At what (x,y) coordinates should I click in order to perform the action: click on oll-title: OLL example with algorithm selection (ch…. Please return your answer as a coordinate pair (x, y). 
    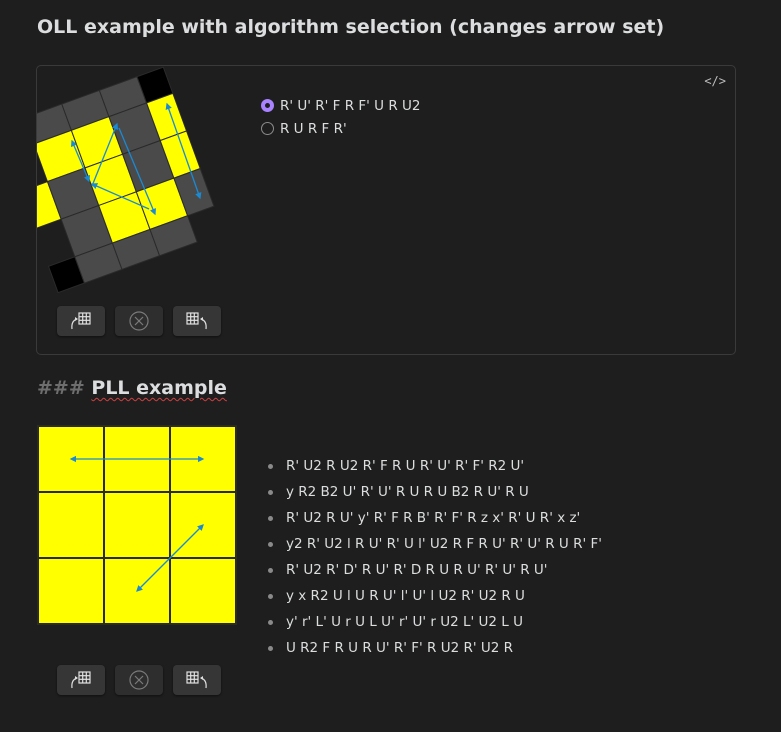
    Looking at the image, I should click on (351, 27).